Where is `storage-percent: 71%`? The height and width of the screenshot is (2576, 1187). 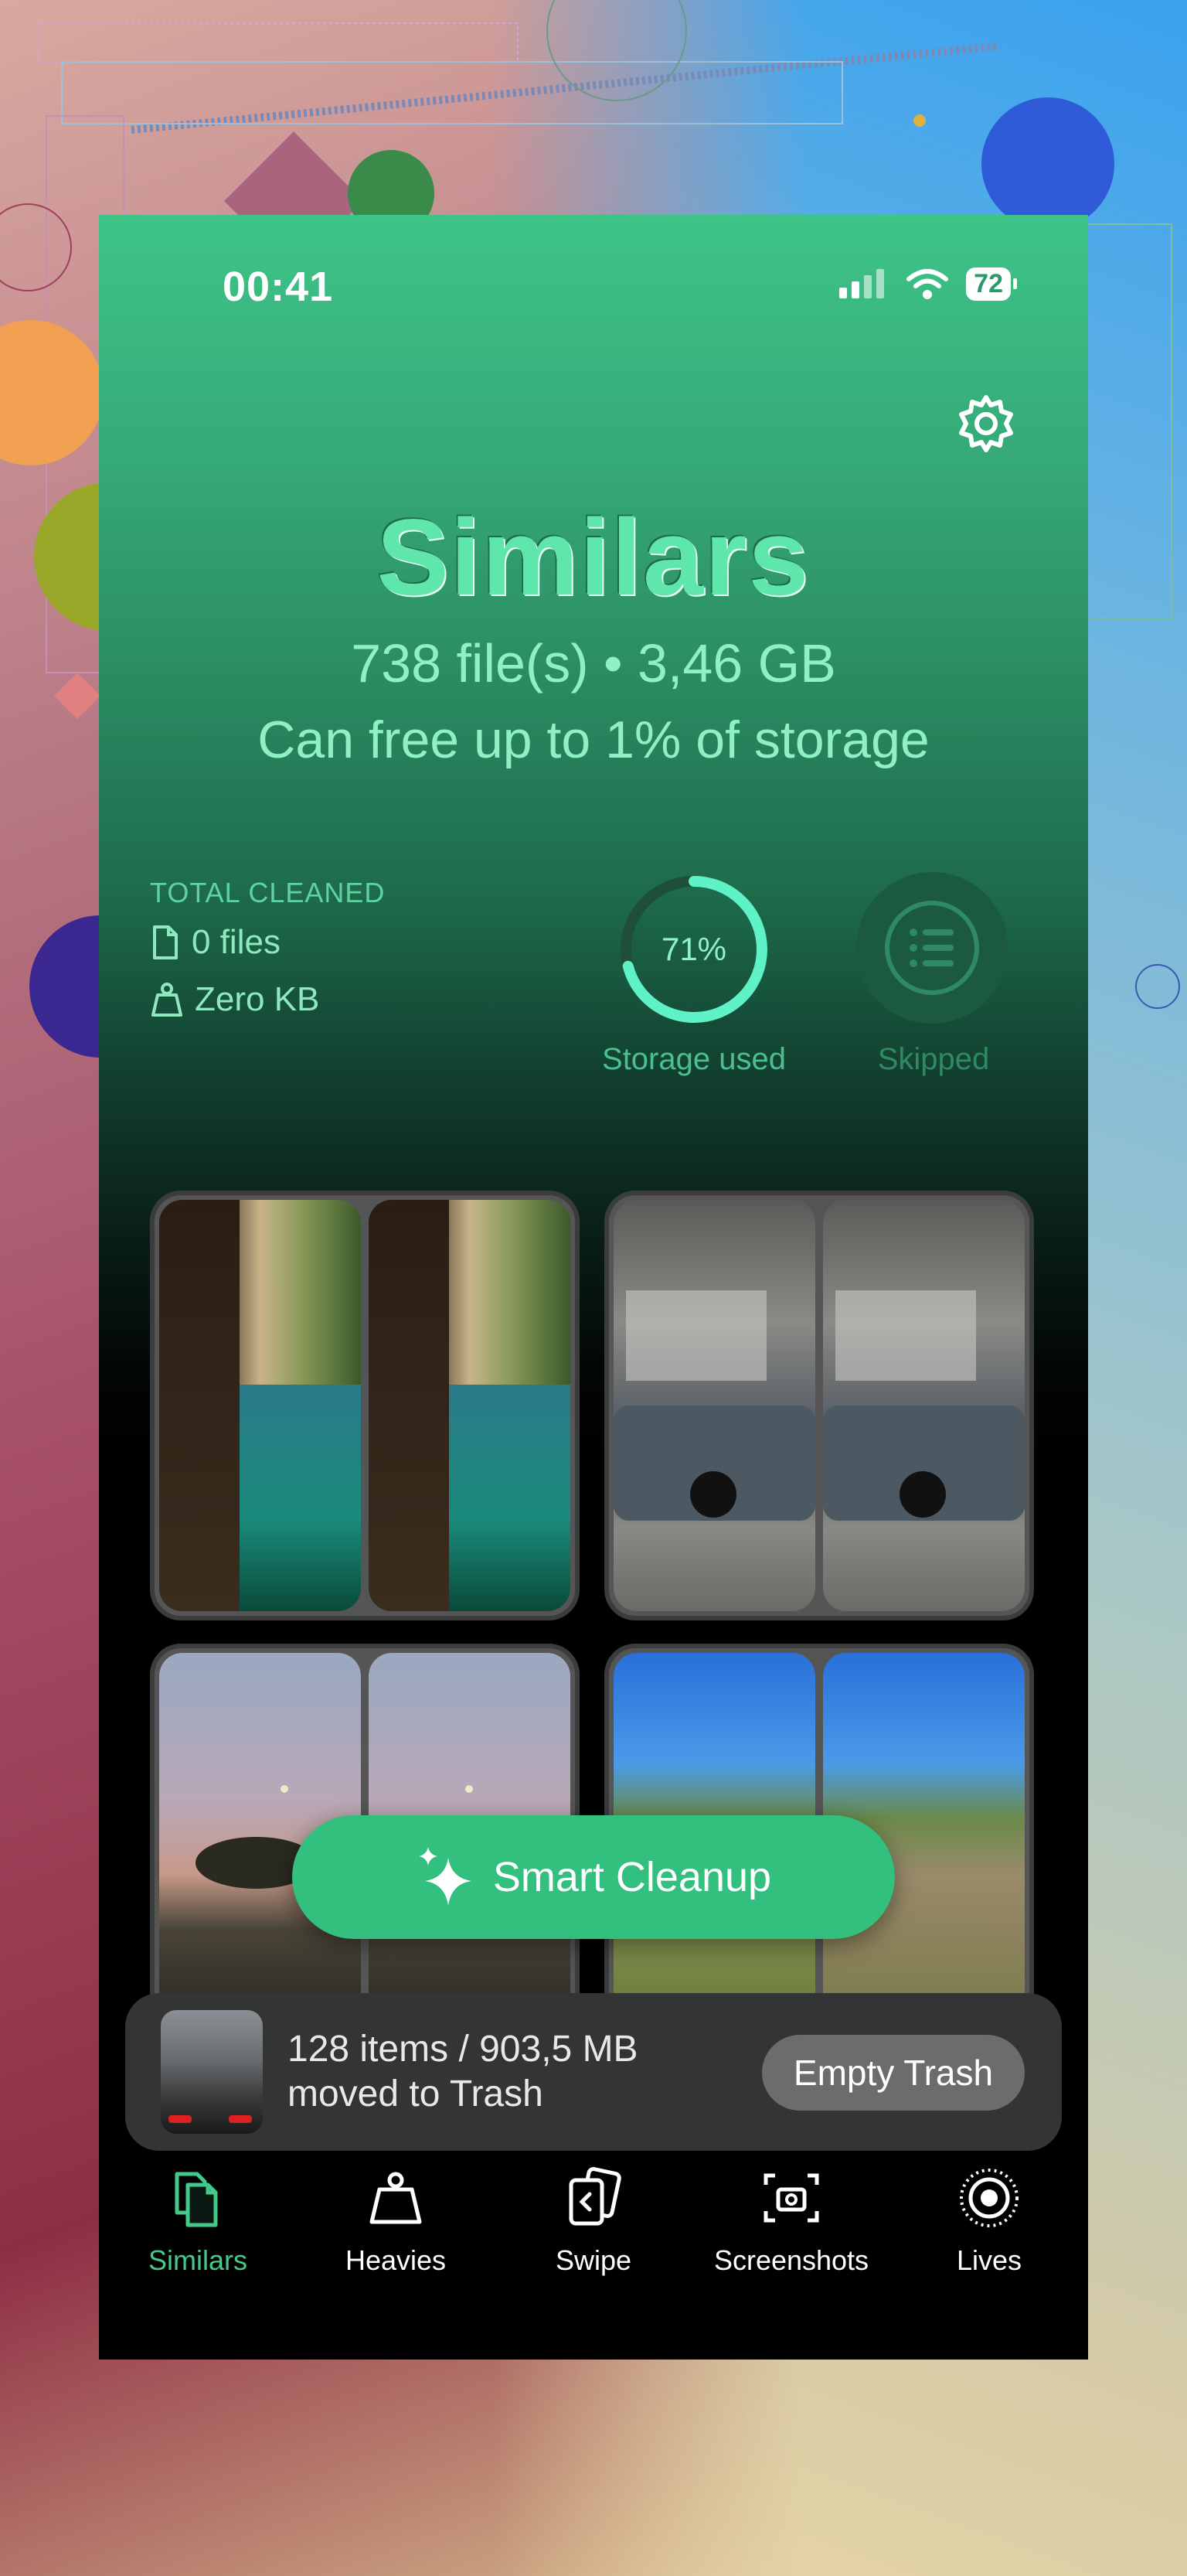
storage-percent: 71% is located at coordinates (694, 949).